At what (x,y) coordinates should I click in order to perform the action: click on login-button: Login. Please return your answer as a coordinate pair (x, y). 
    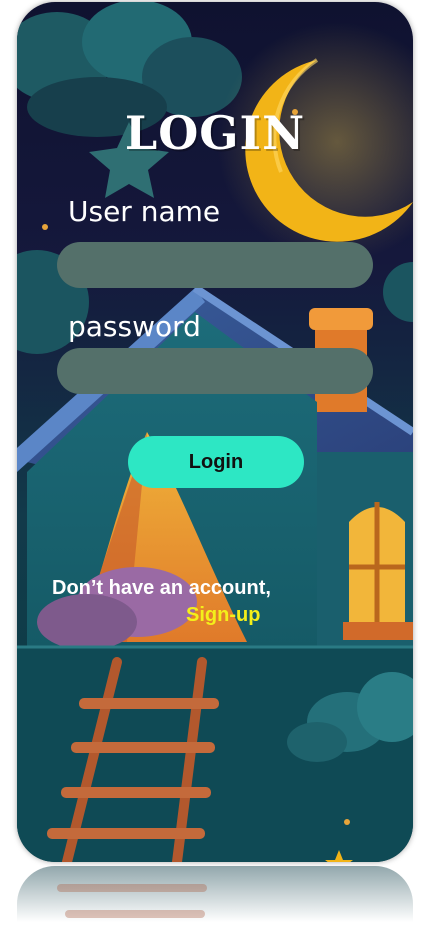
    Looking at the image, I should click on (216, 462).